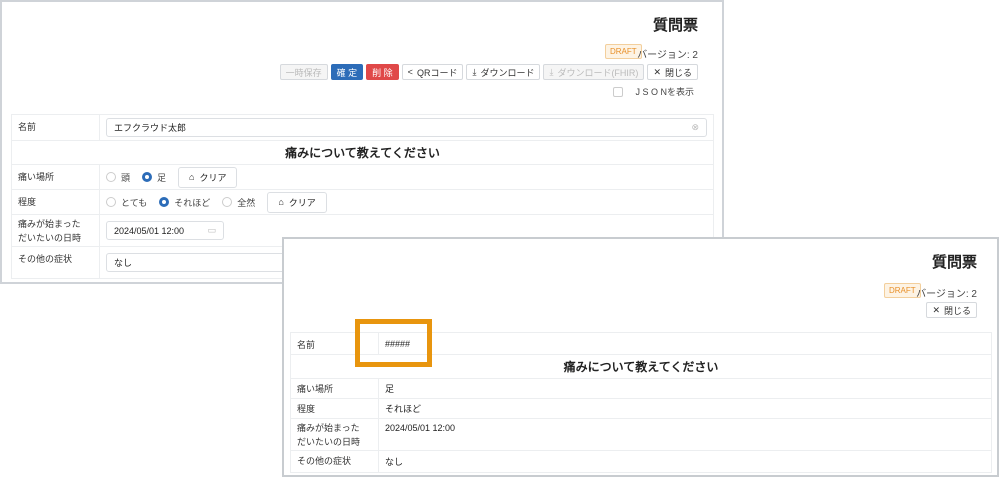 The width and height of the screenshot is (1000, 477). What do you see at coordinates (246, 202) in the screenshot?
I see `radio-label: 全然` at bounding box center [246, 202].